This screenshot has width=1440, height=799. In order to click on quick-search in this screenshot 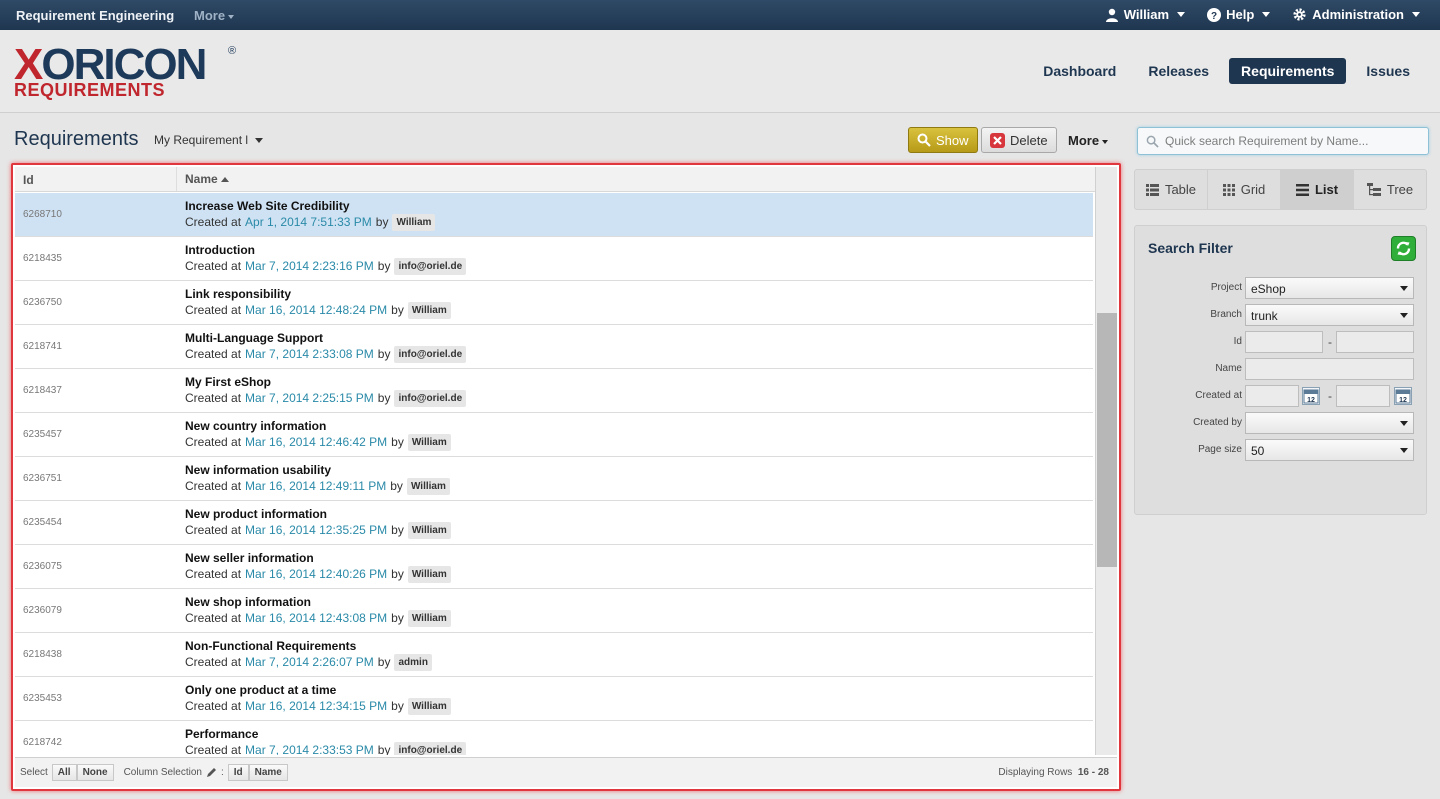, I will do `click(1283, 141)`.